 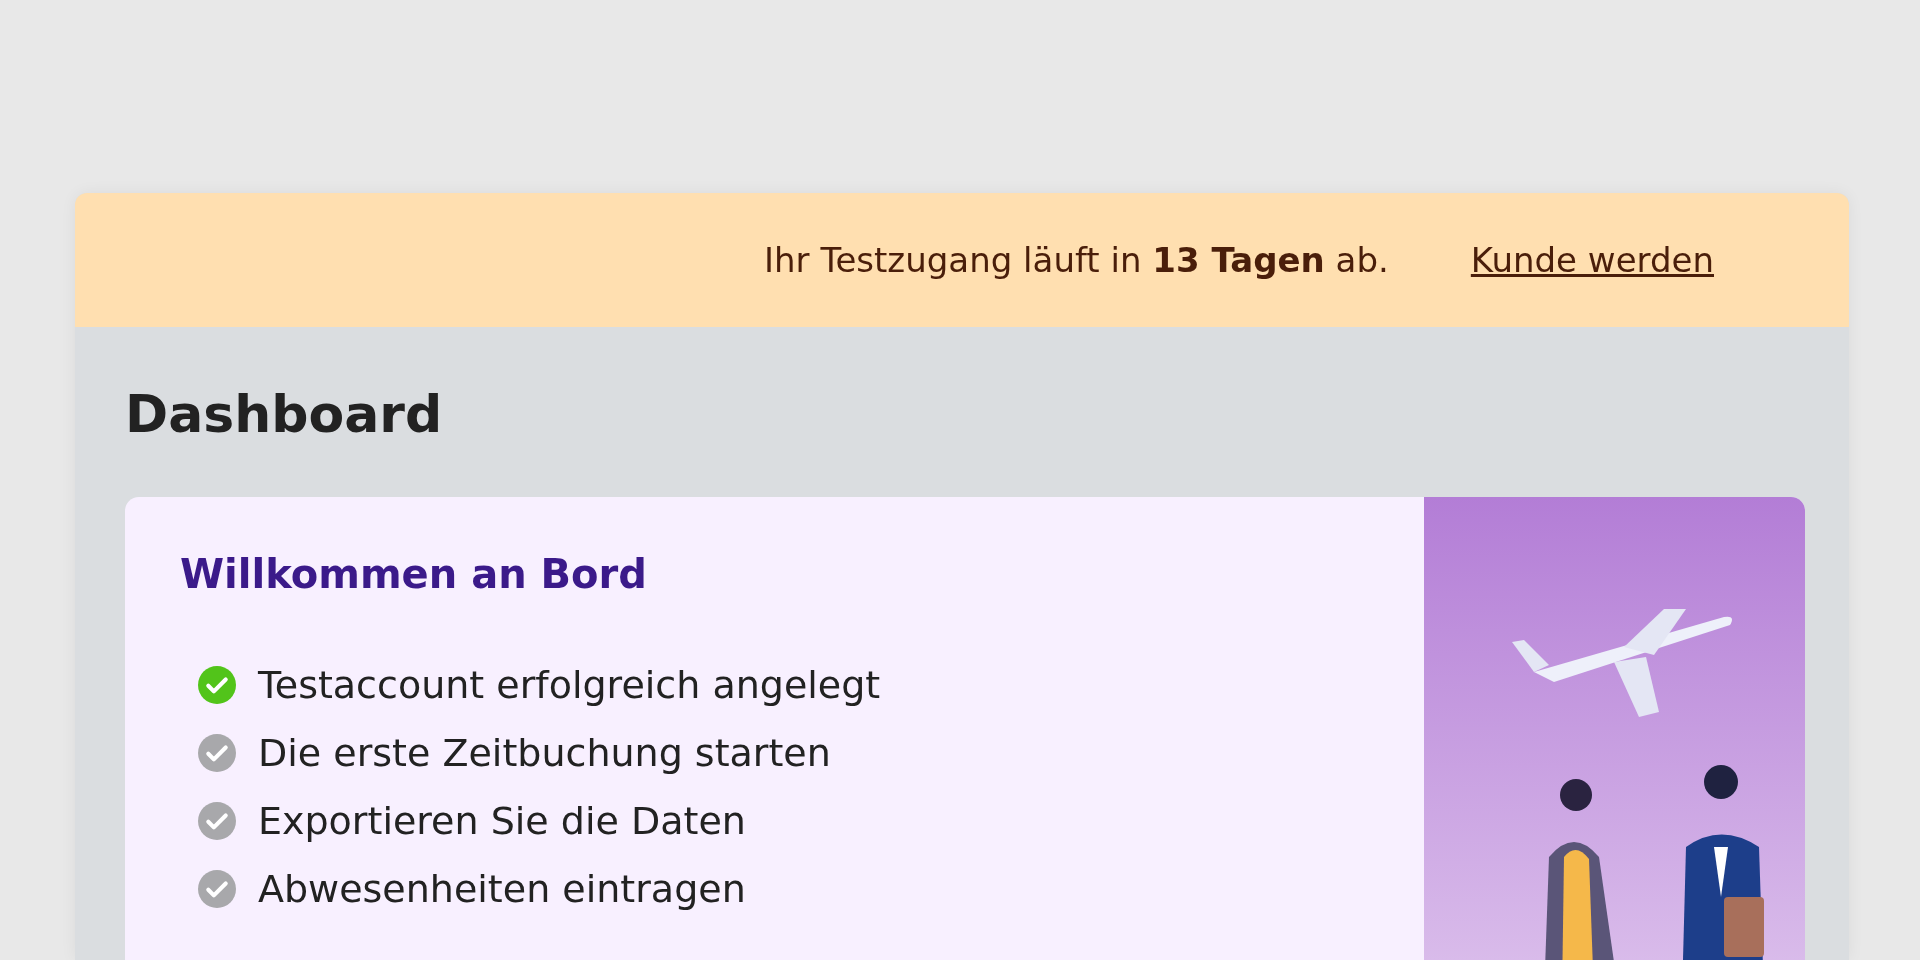 What do you see at coordinates (544, 753) in the screenshot?
I see `checklist-item: Die erste Zeitbuchung starten` at bounding box center [544, 753].